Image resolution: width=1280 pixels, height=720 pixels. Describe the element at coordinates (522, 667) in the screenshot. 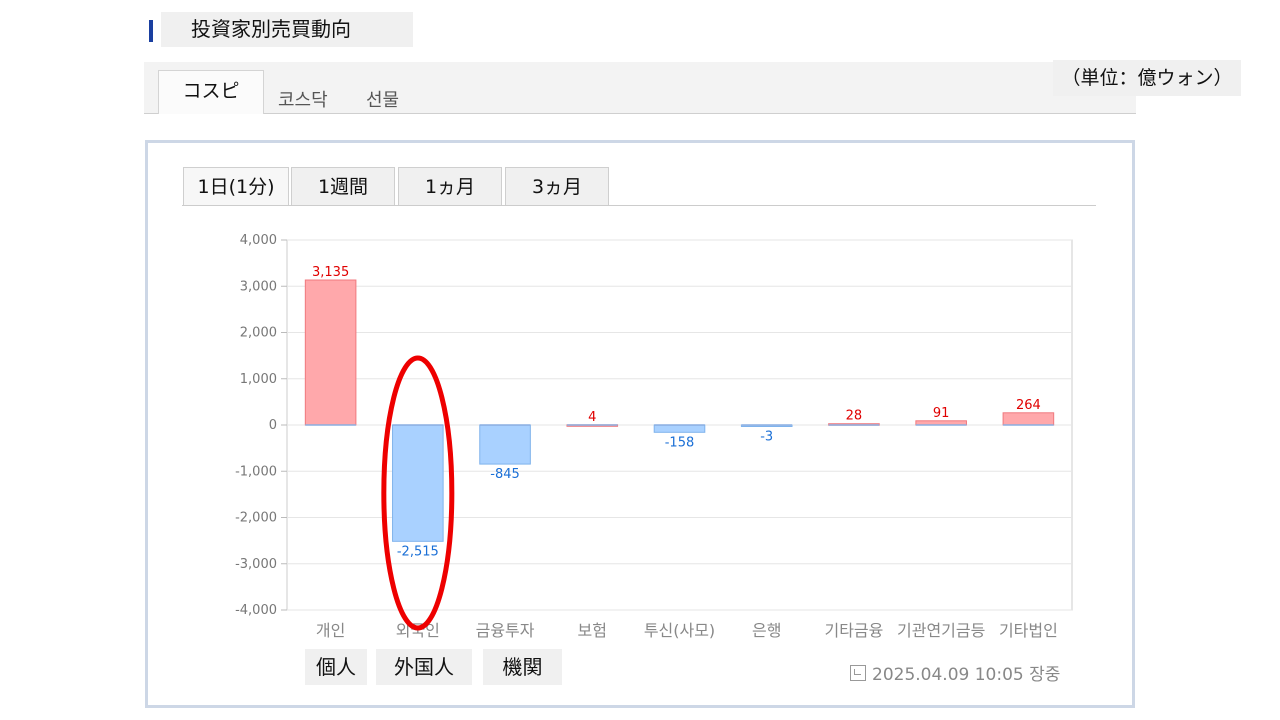

I see `annotation-institution: 機関` at that location.